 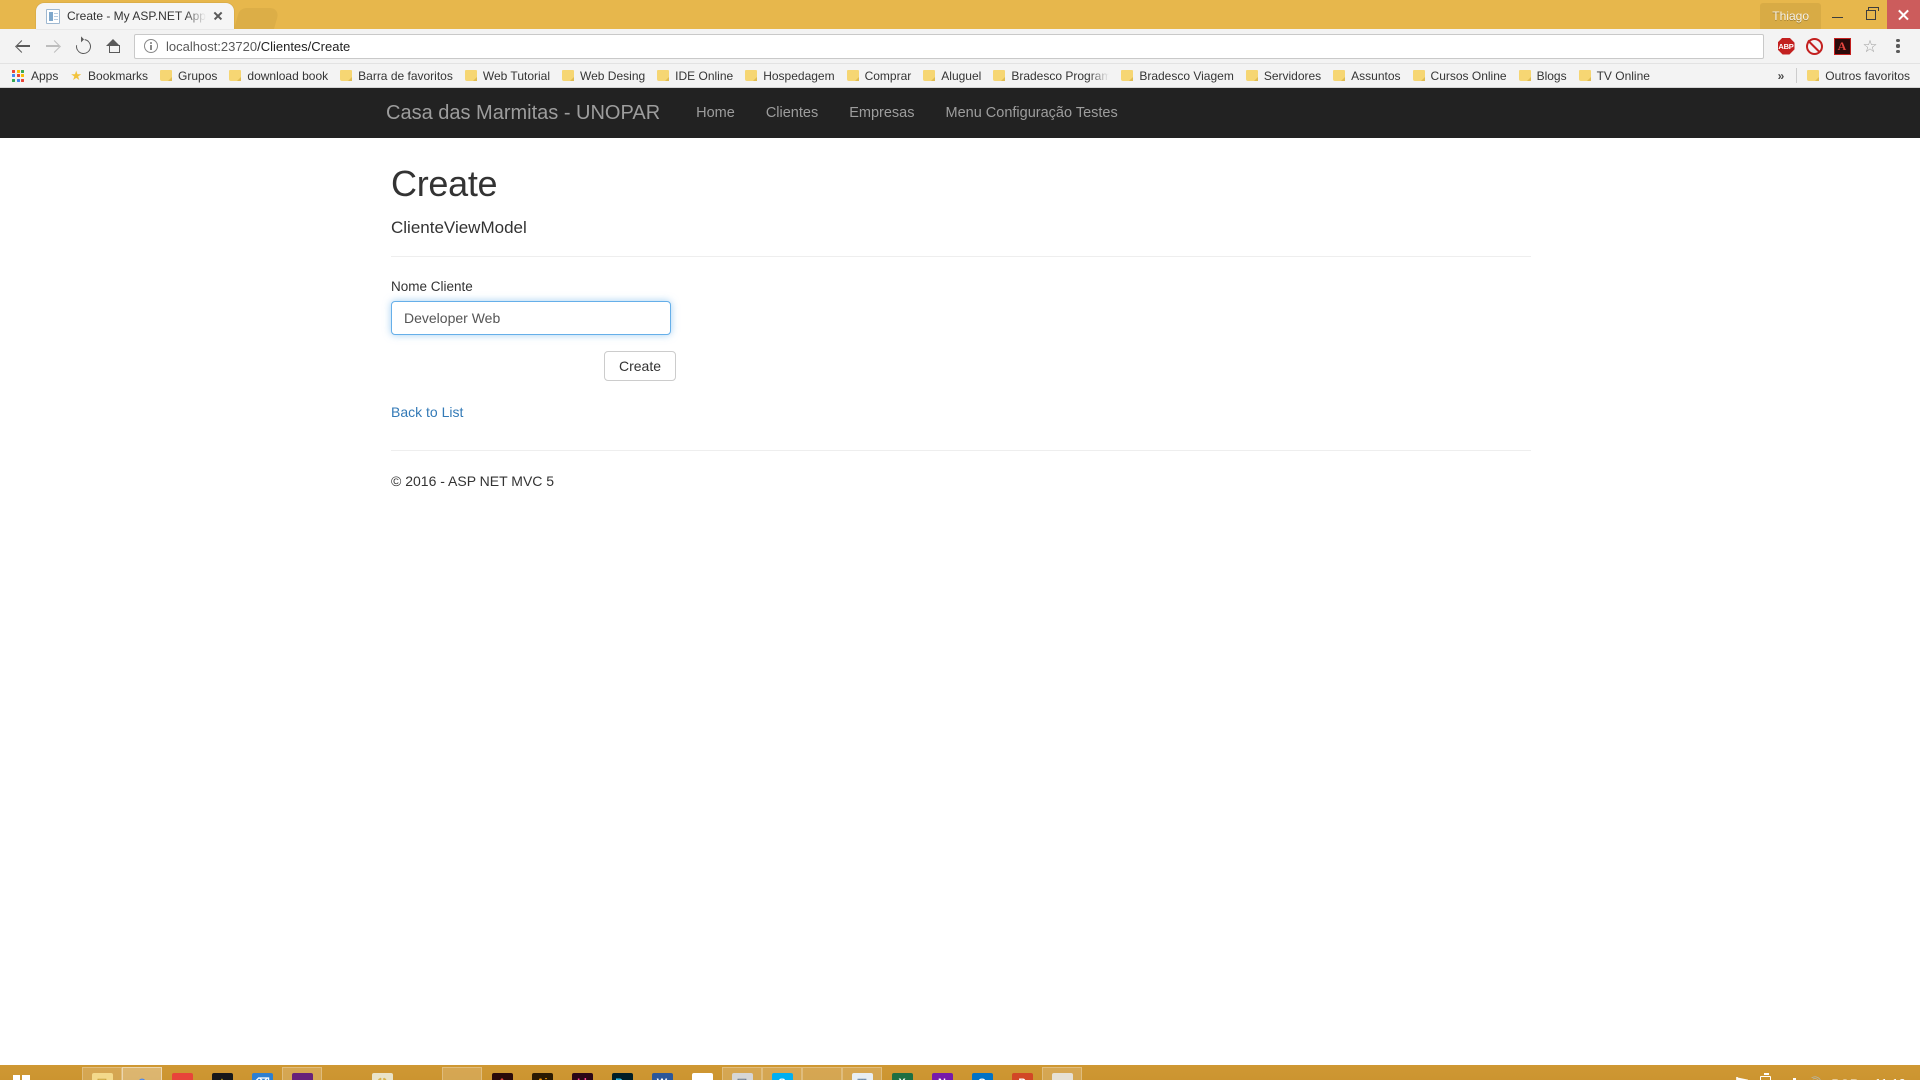 What do you see at coordinates (256, 18) in the screenshot?
I see `new-tab-button` at bounding box center [256, 18].